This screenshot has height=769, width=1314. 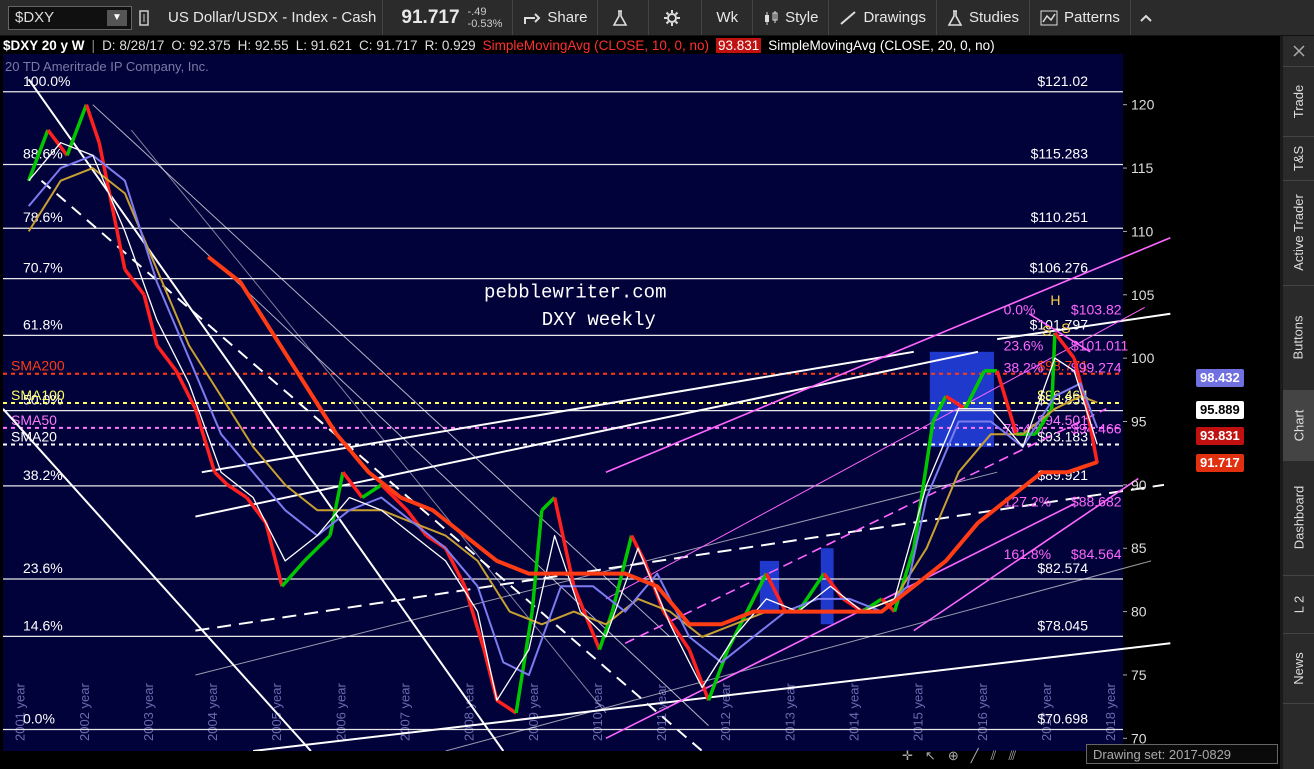 What do you see at coordinates (984, 17) in the screenshot?
I see `studies-button: Studies` at bounding box center [984, 17].